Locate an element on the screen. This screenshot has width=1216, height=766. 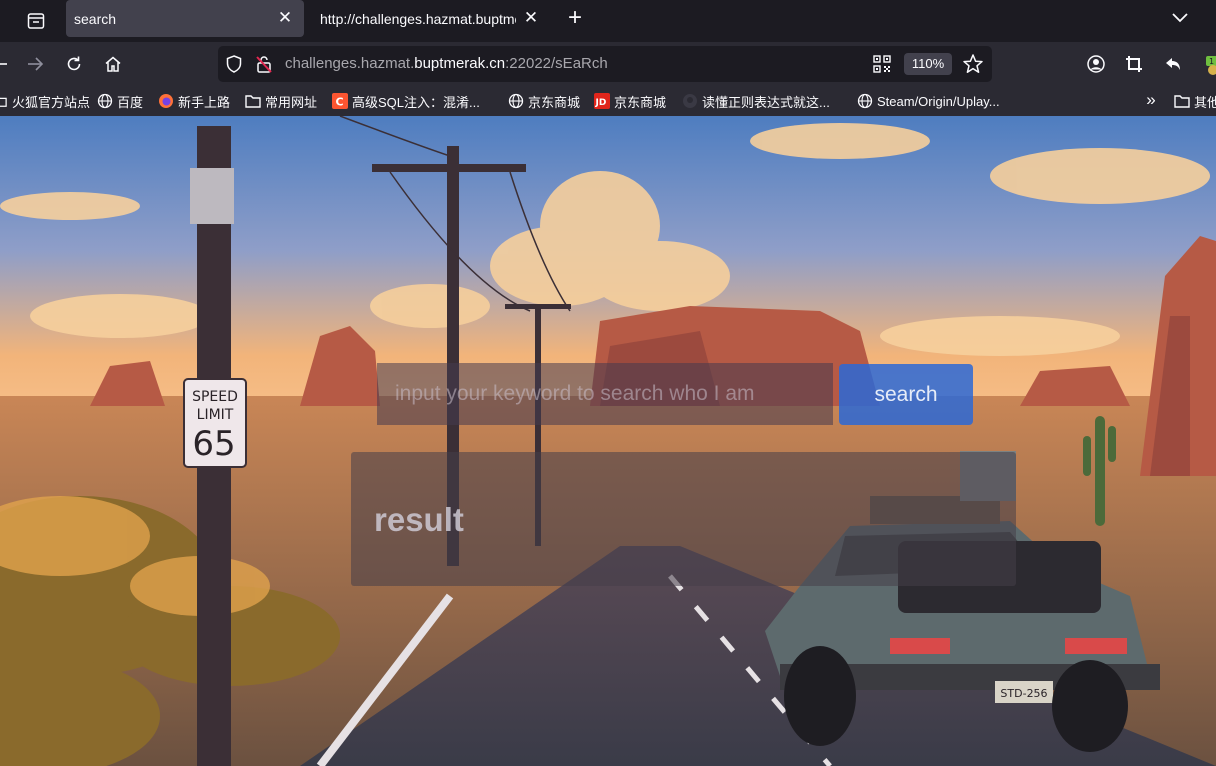
search-button: search is located at coordinates (906, 394).